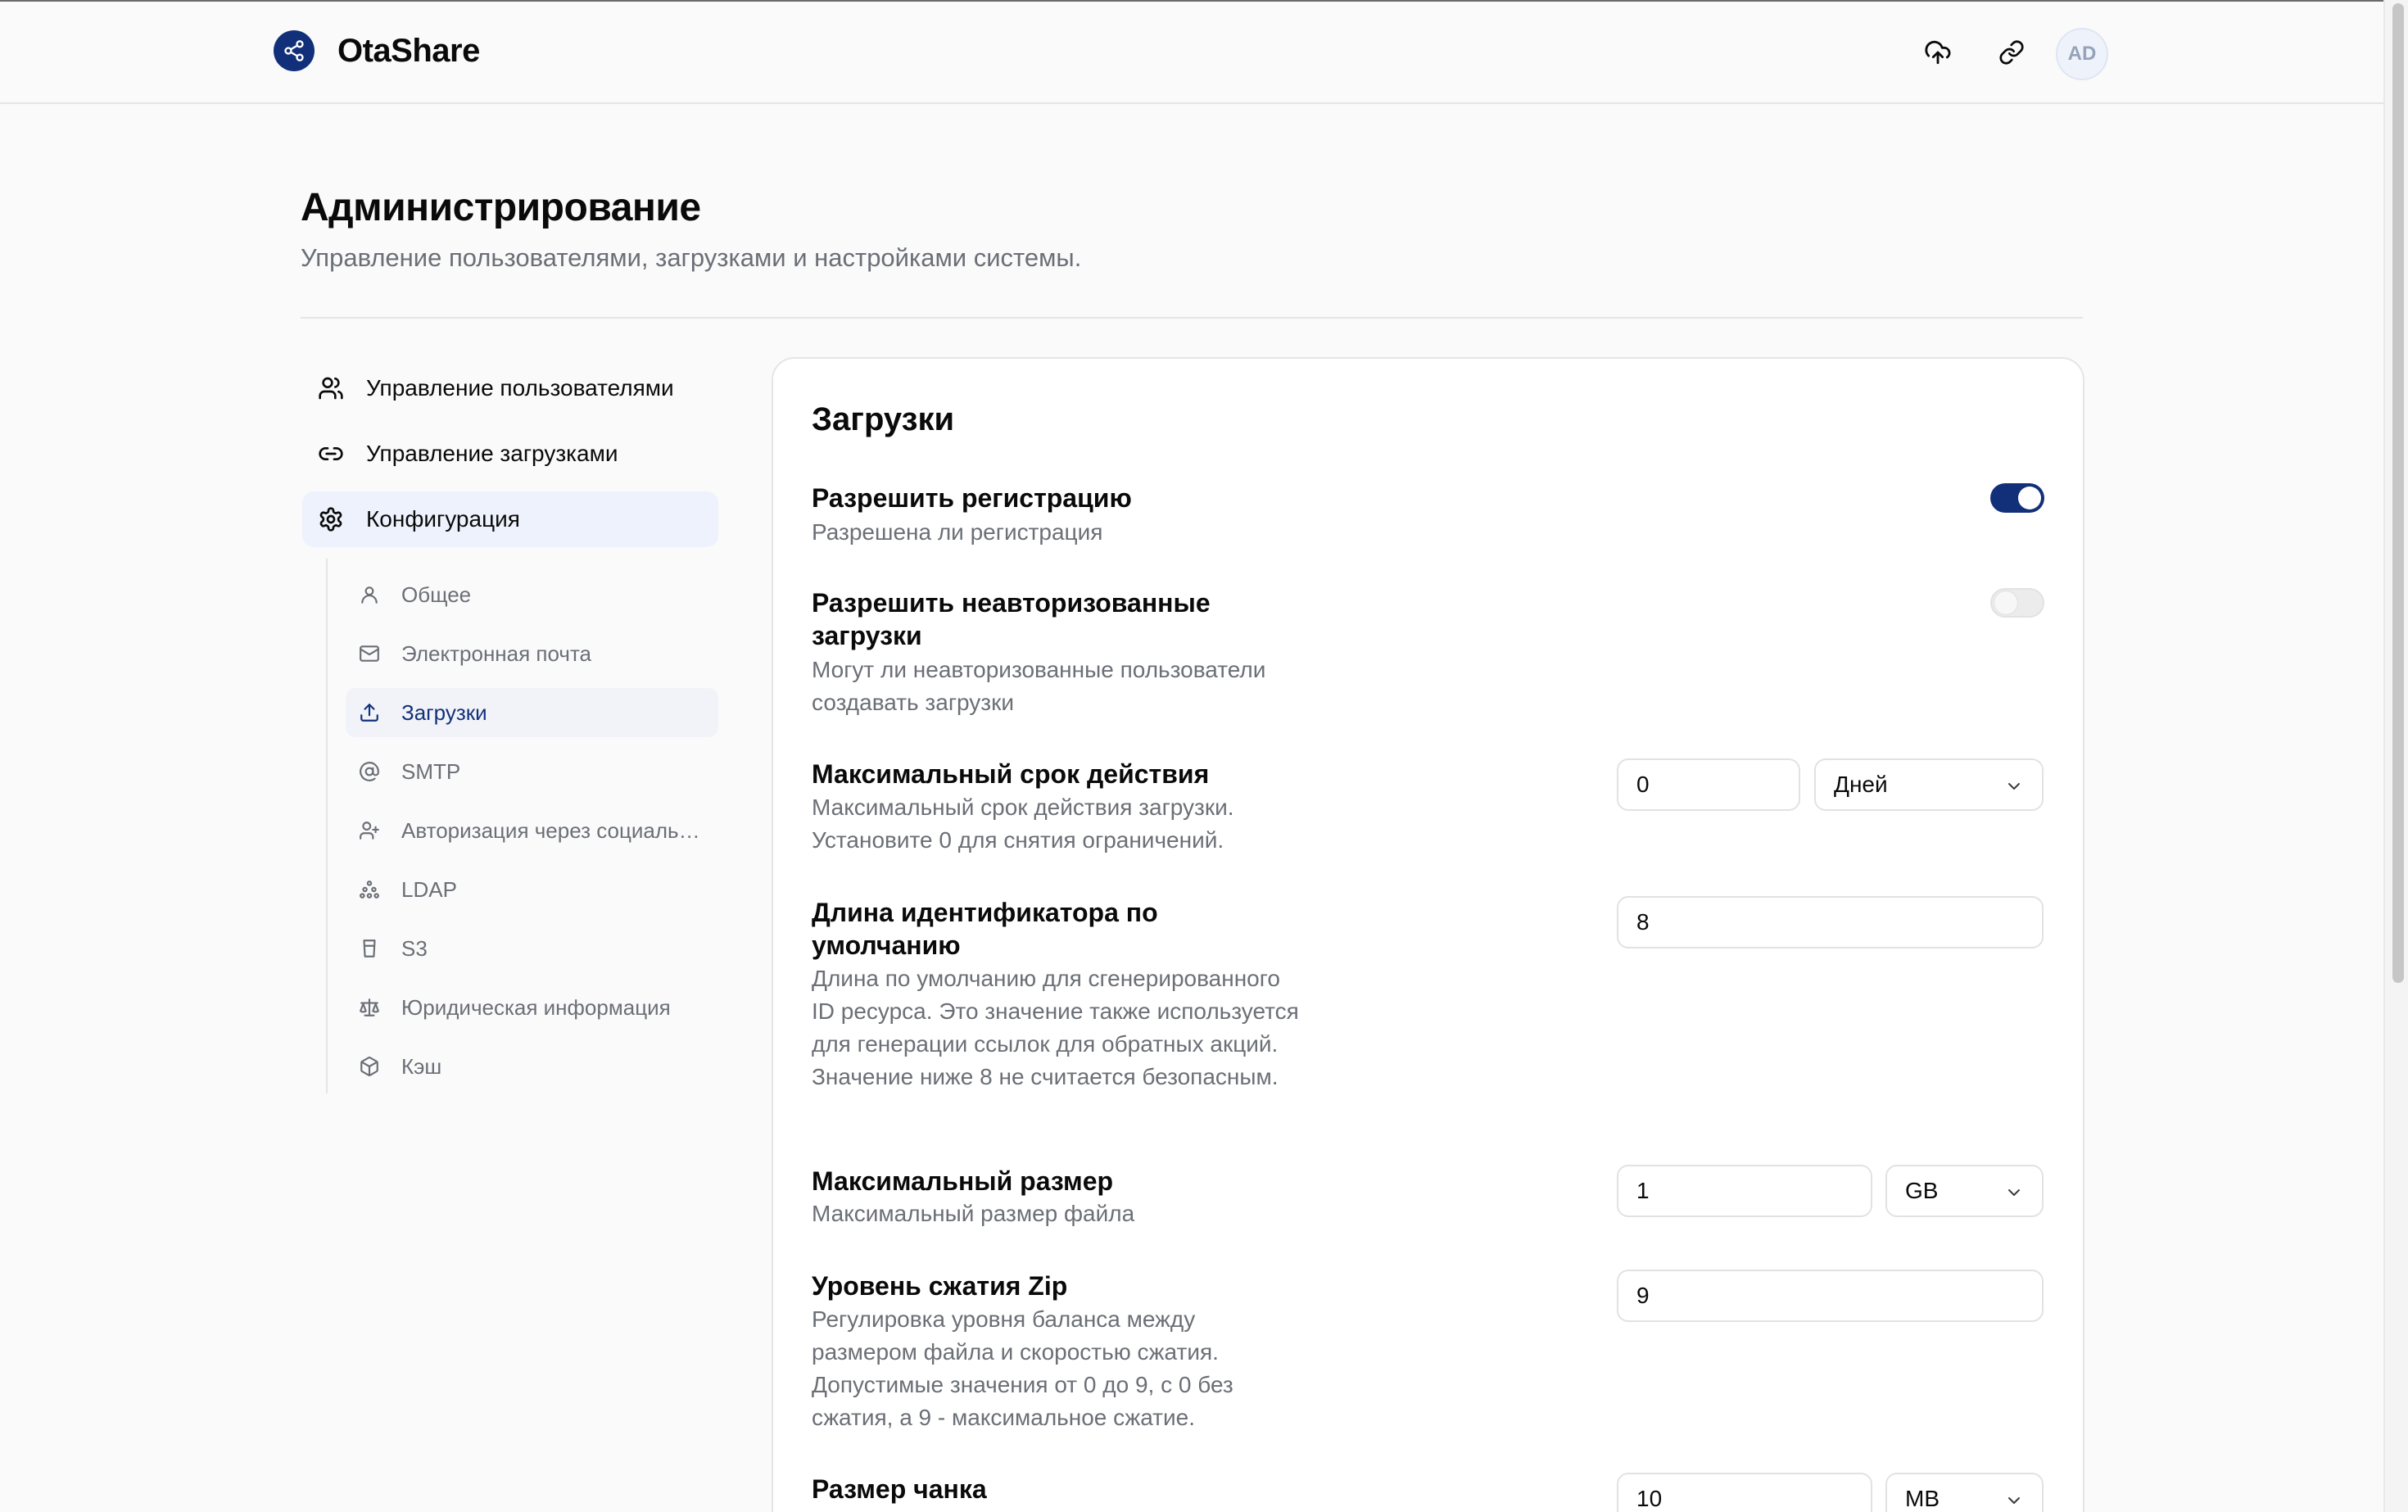  I want to click on sidebar-item-configuration: Конфигурация, so click(510, 519).